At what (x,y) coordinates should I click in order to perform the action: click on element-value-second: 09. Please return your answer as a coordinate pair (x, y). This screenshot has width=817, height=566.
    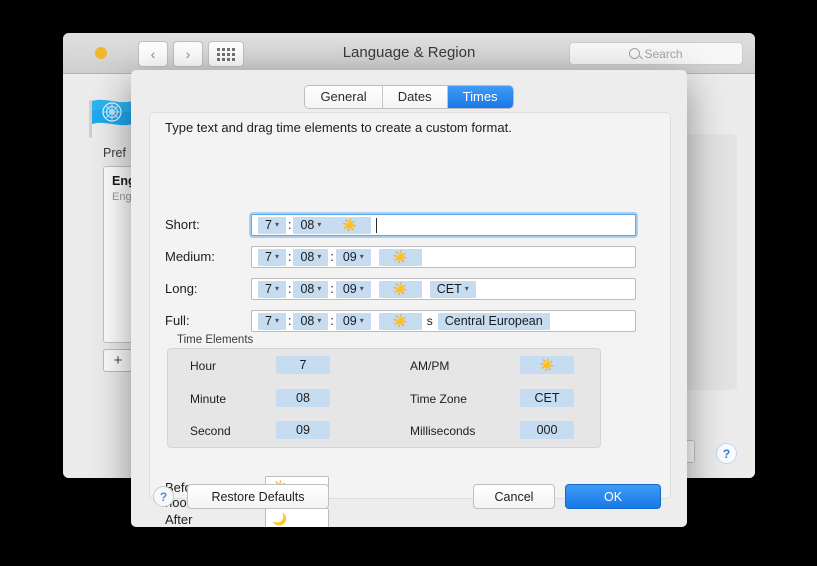
    Looking at the image, I should click on (303, 430).